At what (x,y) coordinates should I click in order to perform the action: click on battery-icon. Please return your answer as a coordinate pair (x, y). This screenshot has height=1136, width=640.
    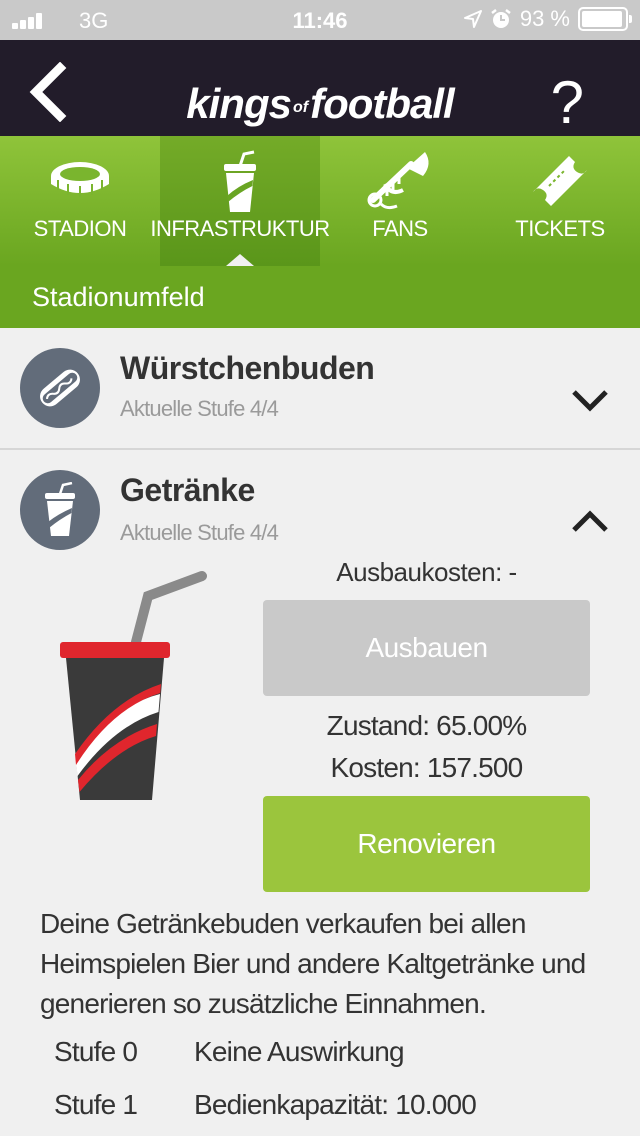
    Looking at the image, I should click on (605, 19).